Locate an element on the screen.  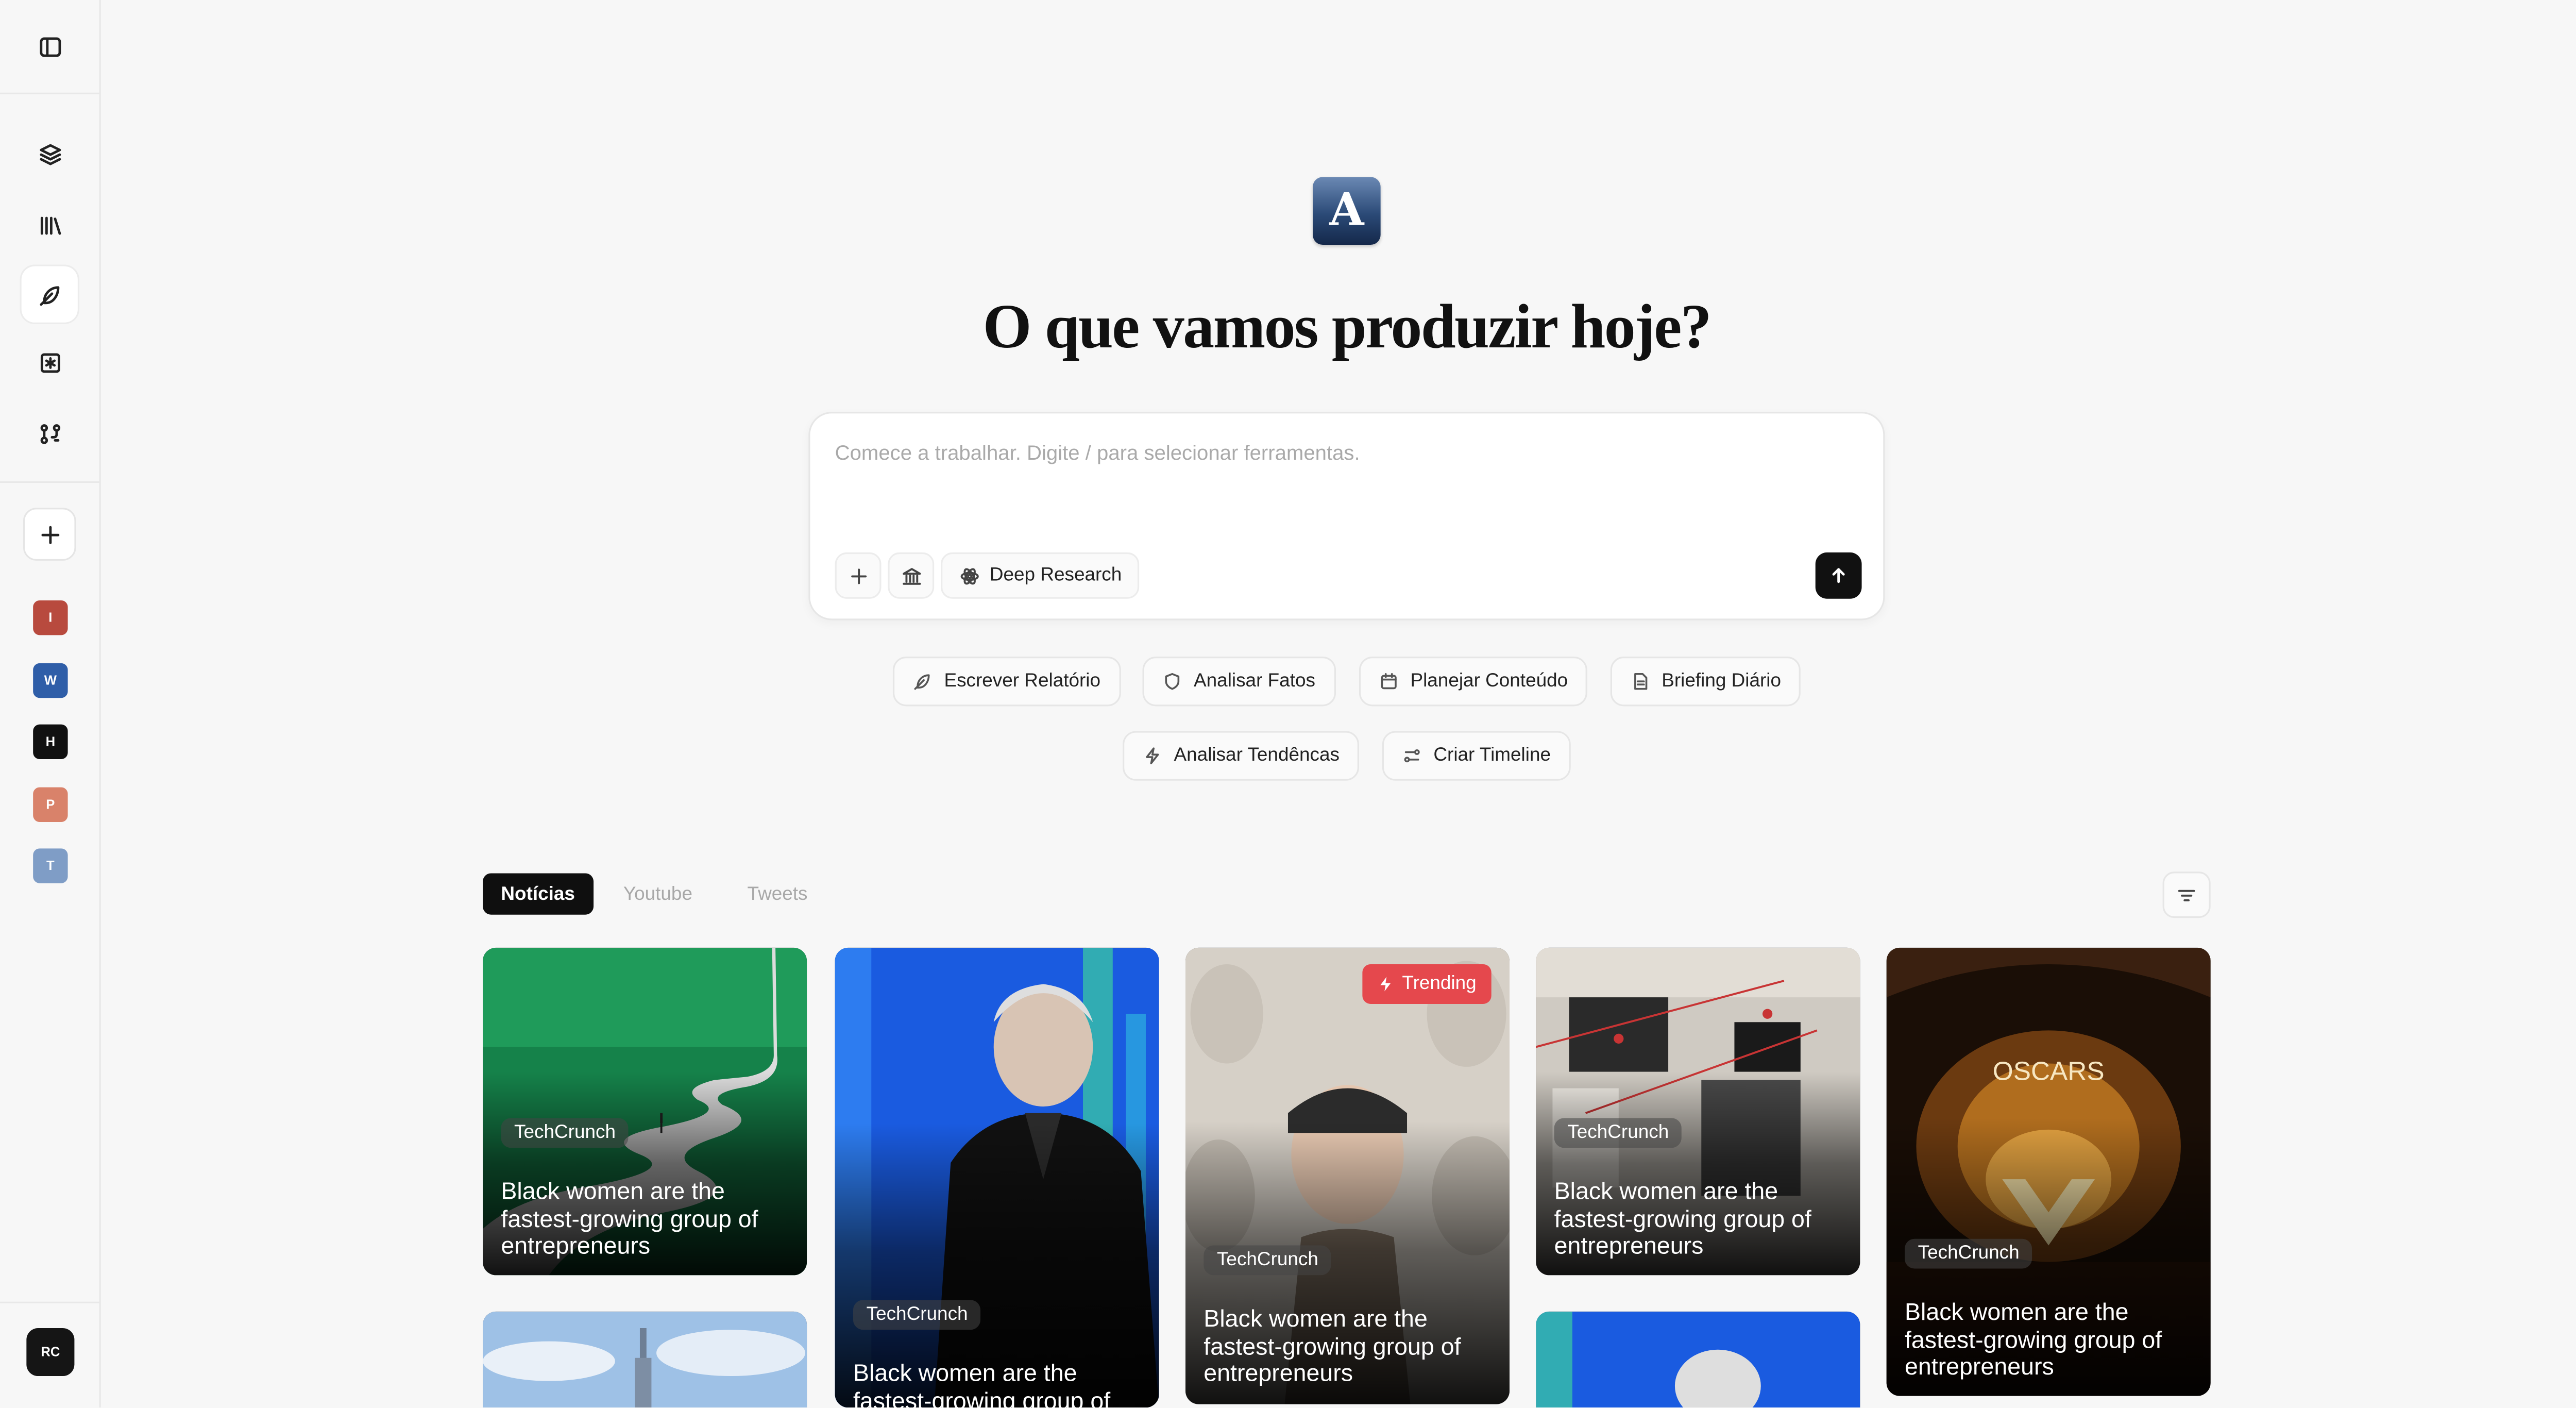
sidebar-item-layers is located at coordinates (50, 154).